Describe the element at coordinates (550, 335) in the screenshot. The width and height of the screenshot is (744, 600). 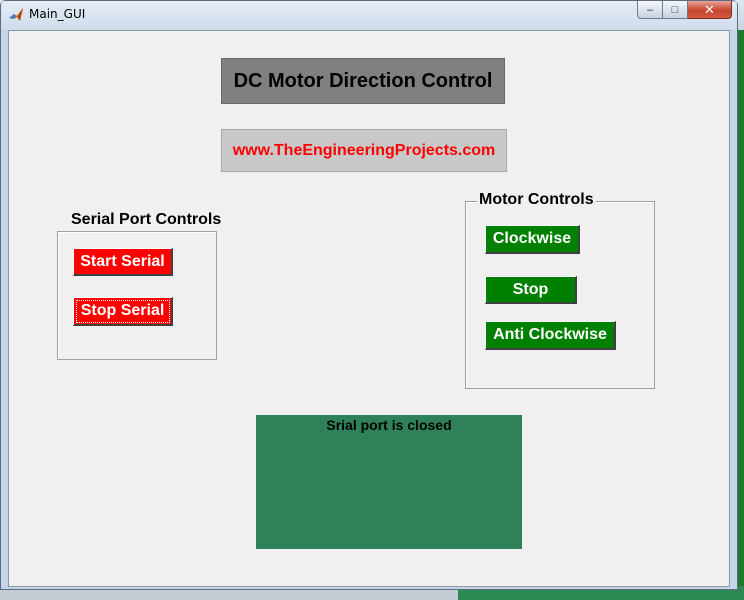
I see `anticlockwise-button: Anti Clockwise` at that location.